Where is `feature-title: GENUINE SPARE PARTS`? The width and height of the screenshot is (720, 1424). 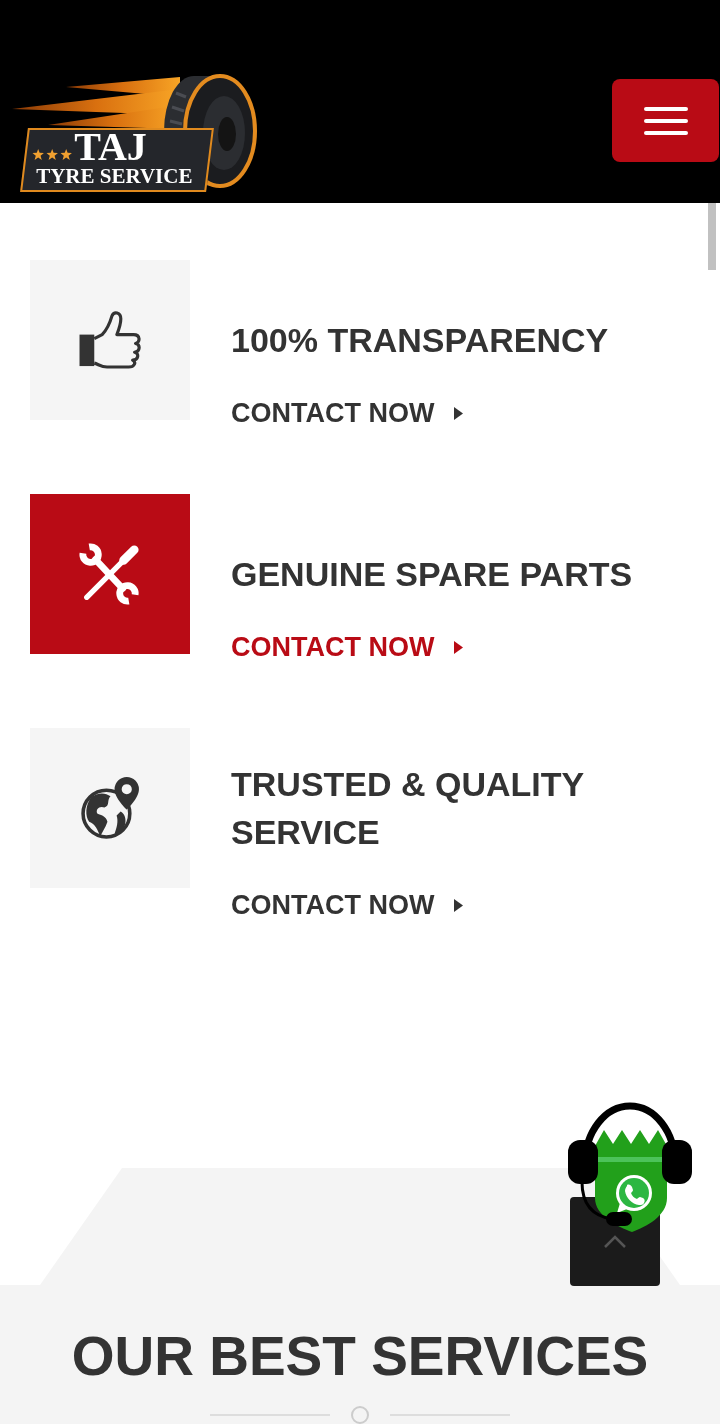 feature-title: GENUINE SPARE PARTS is located at coordinates (432, 574).